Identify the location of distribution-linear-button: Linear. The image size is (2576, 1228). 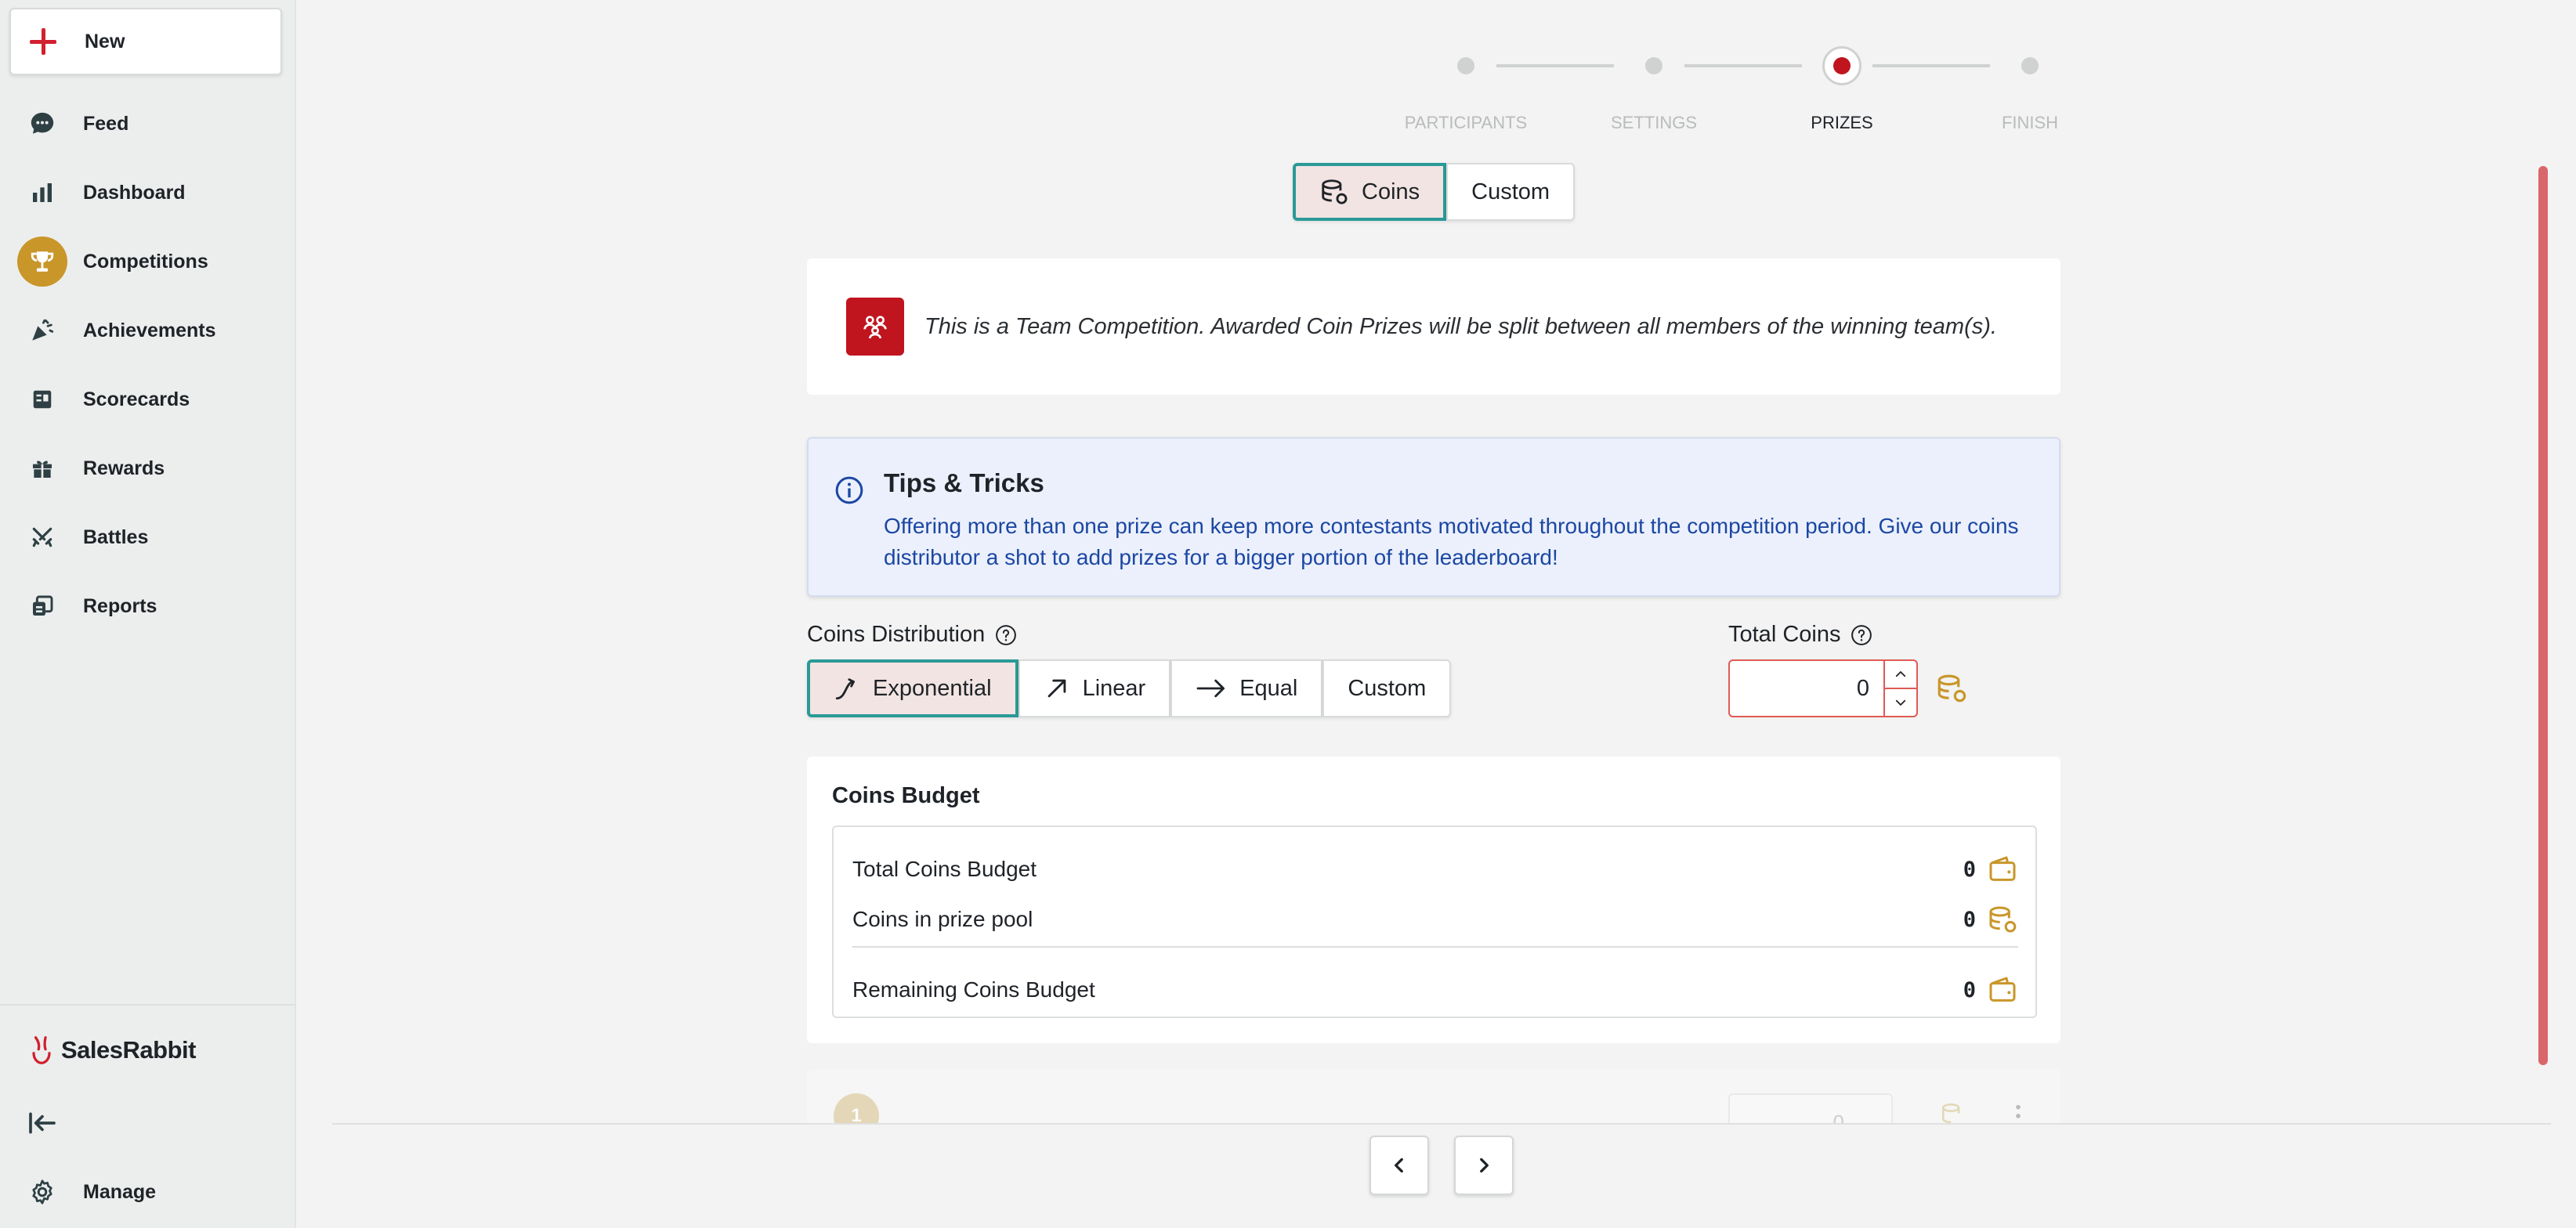
(1094, 688).